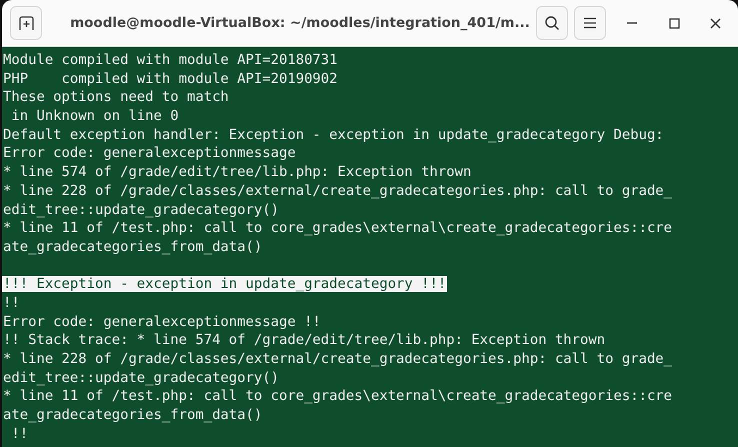  I want to click on new-tab-icon, so click(26, 23).